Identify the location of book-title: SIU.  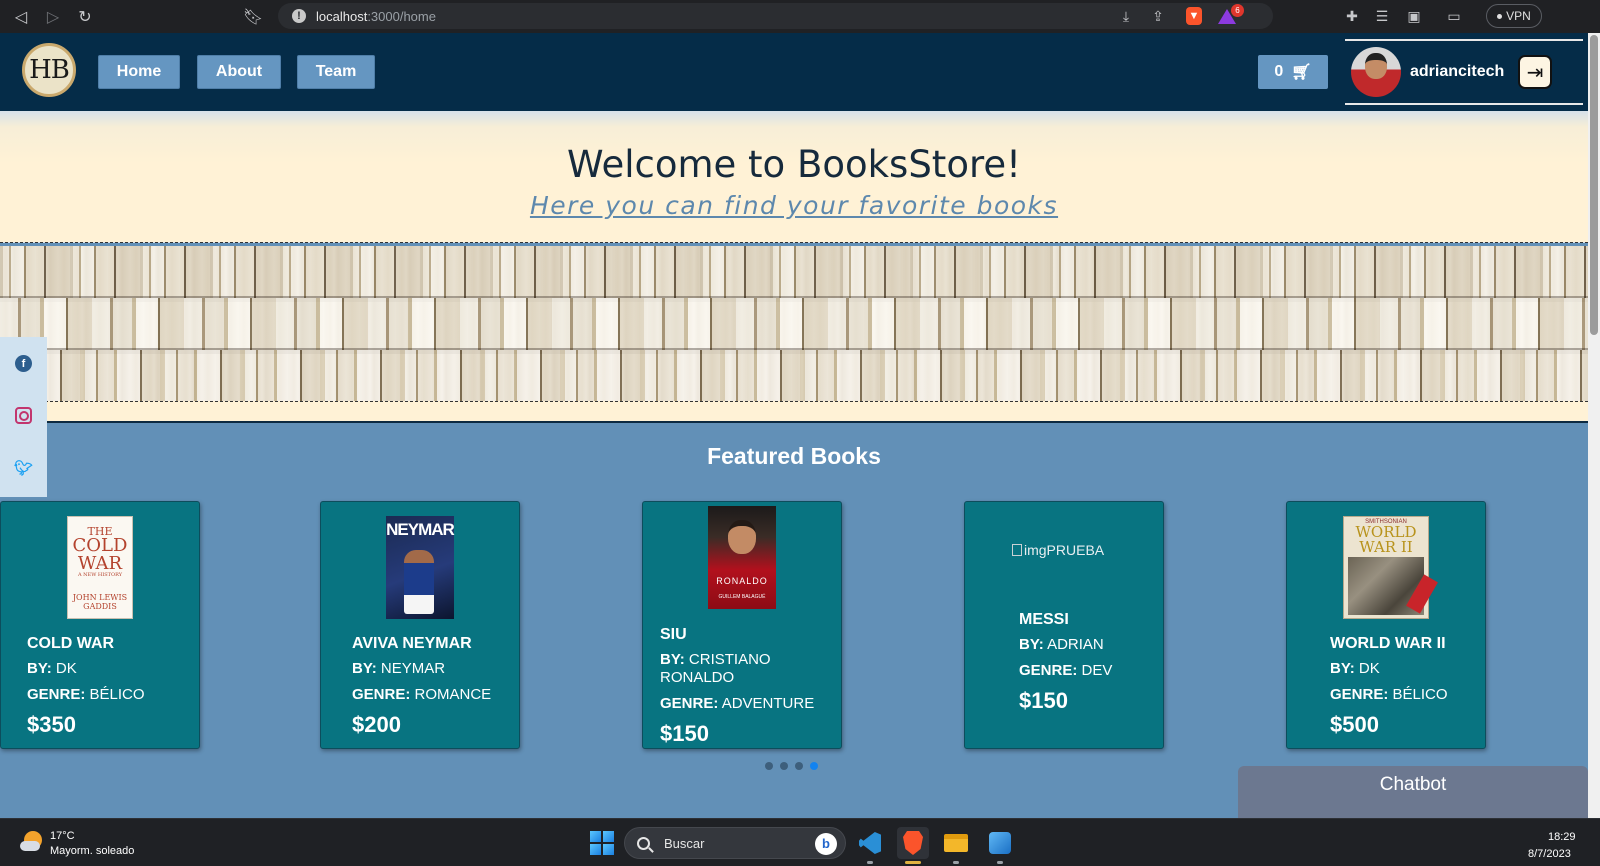
(673, 634).